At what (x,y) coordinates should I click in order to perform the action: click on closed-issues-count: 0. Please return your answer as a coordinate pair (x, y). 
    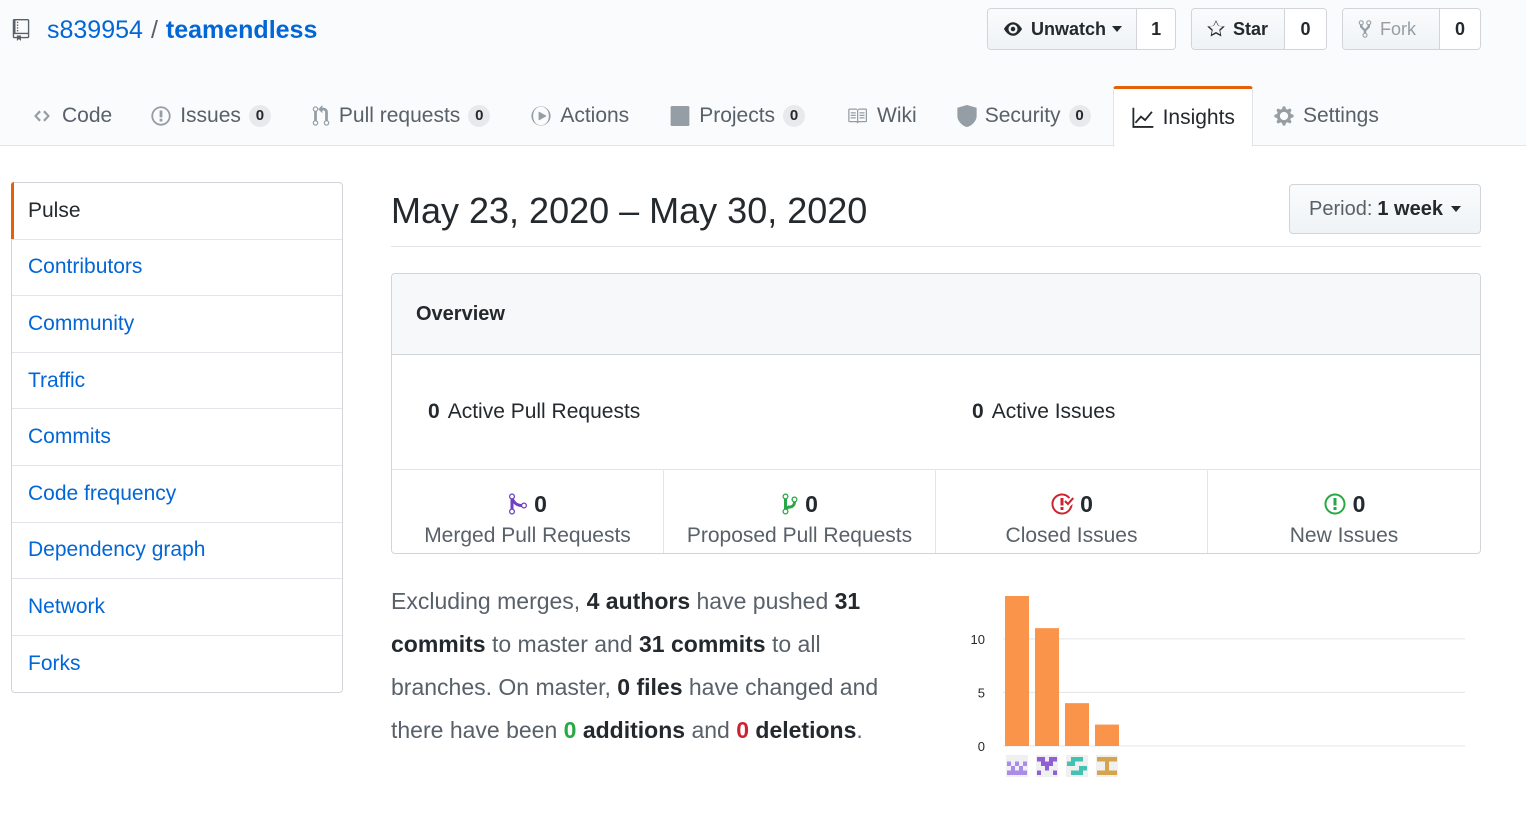
    Looking at the image, I should click on (1086, 503).